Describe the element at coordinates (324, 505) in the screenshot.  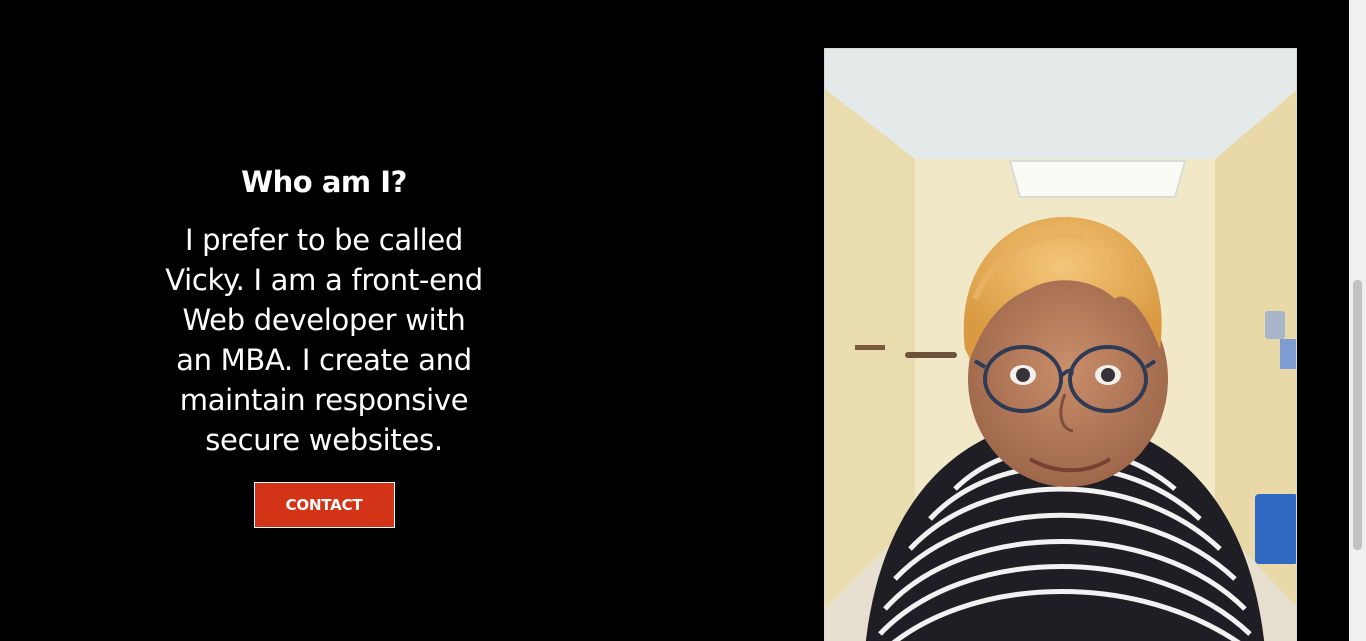
I see `contact-button: CONTACT` at that location.